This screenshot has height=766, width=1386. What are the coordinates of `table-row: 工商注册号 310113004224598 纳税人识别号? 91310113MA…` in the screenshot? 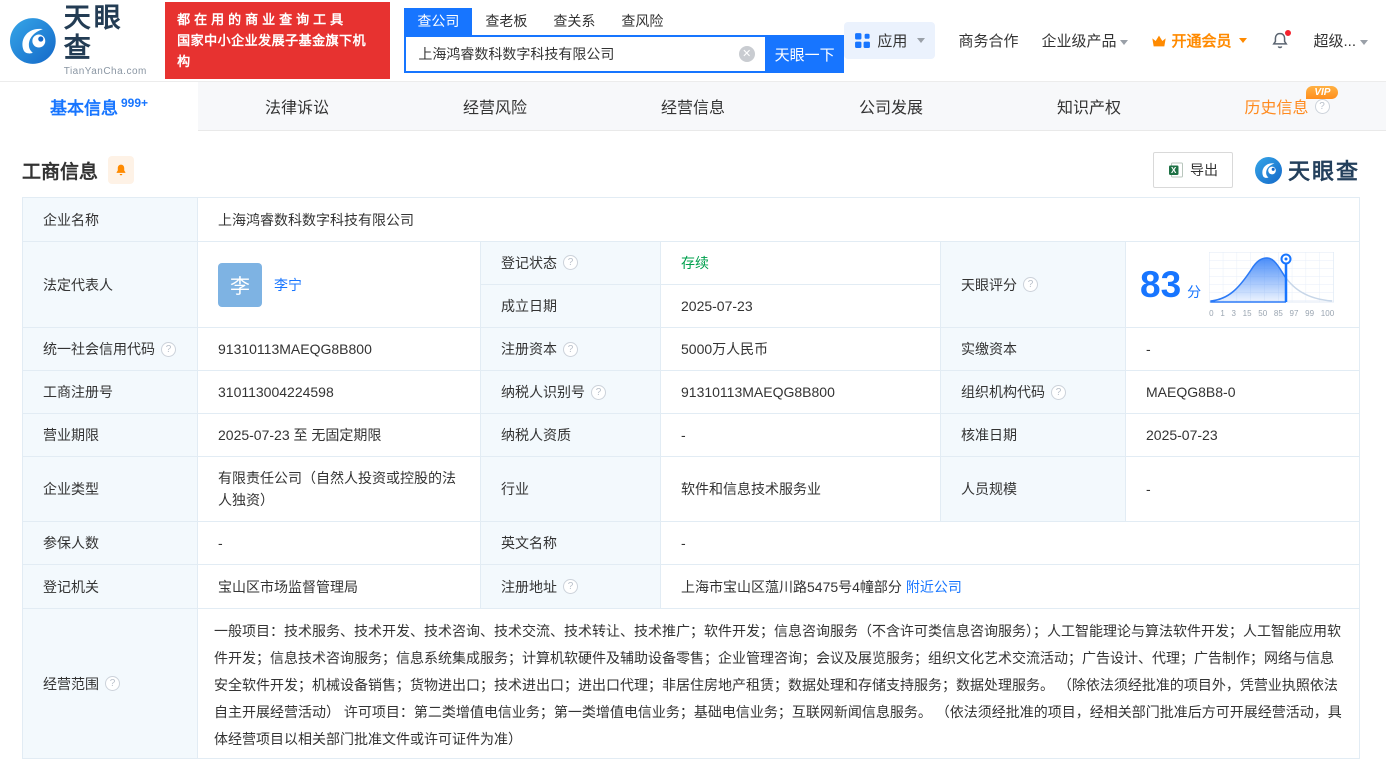 It's located at (691, 392).